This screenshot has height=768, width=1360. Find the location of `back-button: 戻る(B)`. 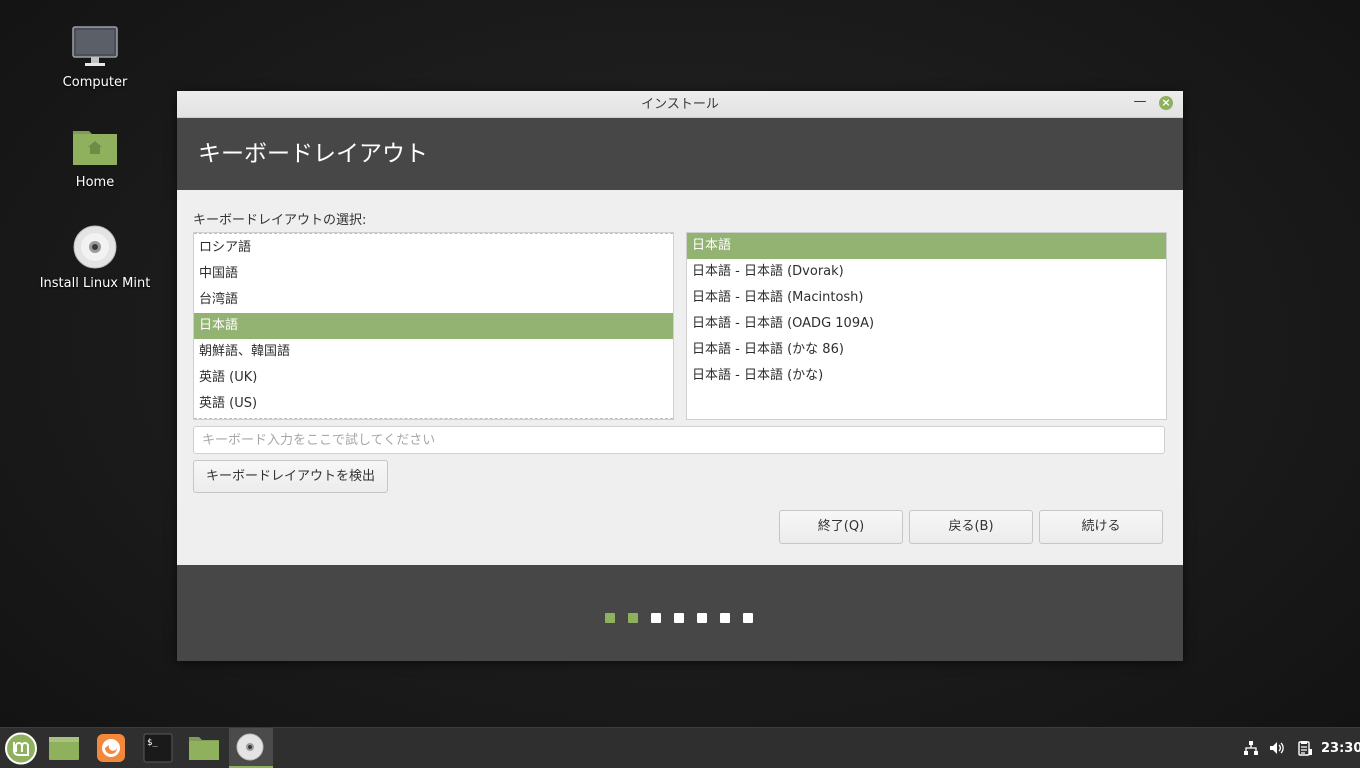

back-button: 戻る(B) is located at coordinates (971, 527).